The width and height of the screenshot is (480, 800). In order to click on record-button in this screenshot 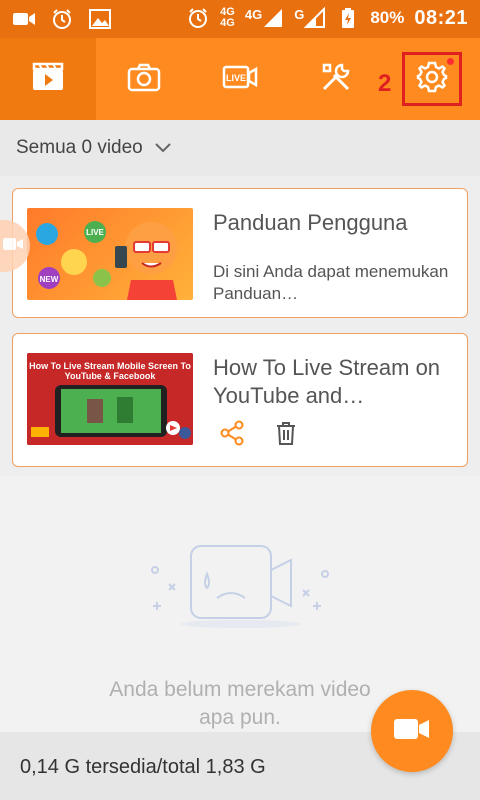, I will do `click(412, 731)`.